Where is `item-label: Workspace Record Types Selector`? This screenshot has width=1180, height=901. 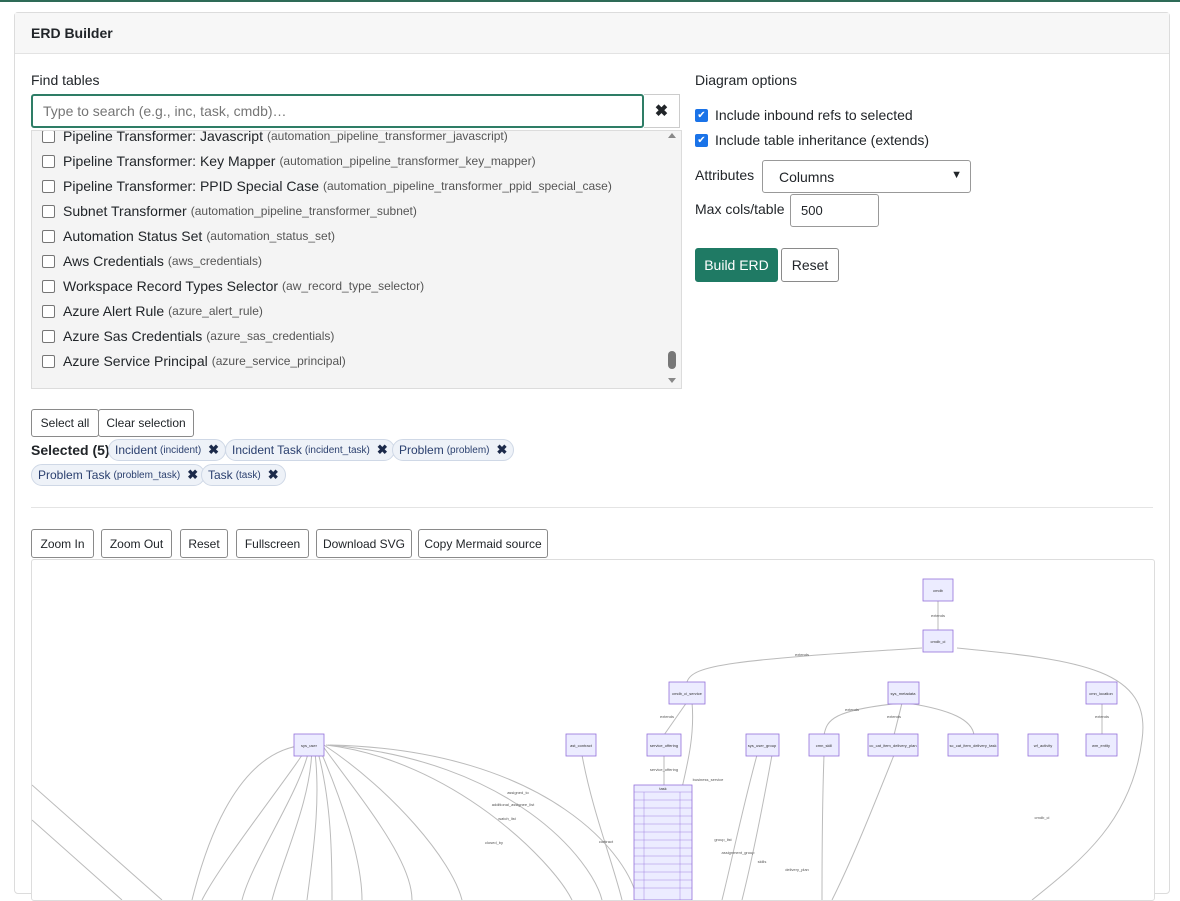 item-label: Workspace Record Types Selector is located at coordinates (171, 286).